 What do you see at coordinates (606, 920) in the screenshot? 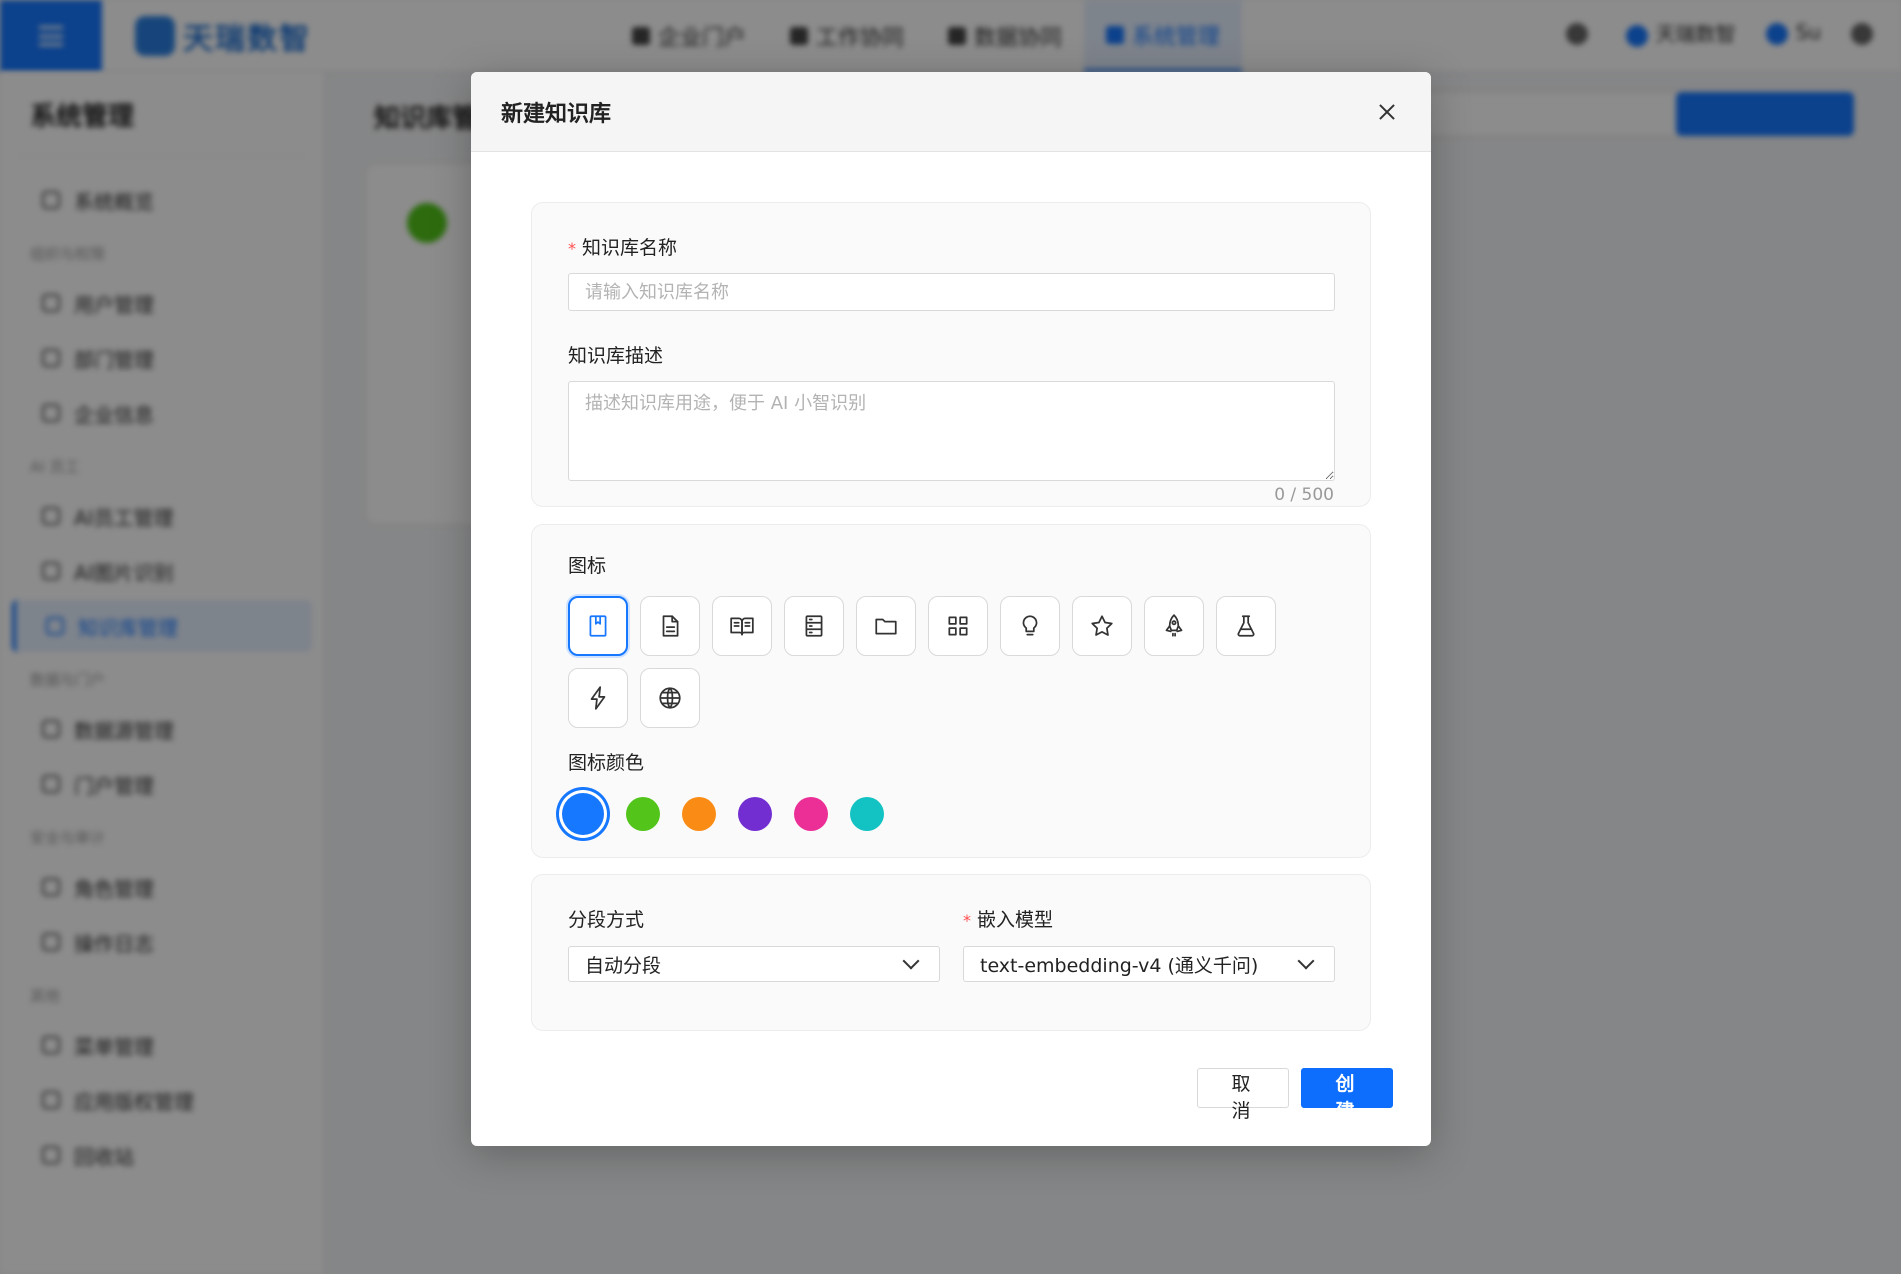
I see `split-mode-label: 分段方式` at bounding box center [606, 920].